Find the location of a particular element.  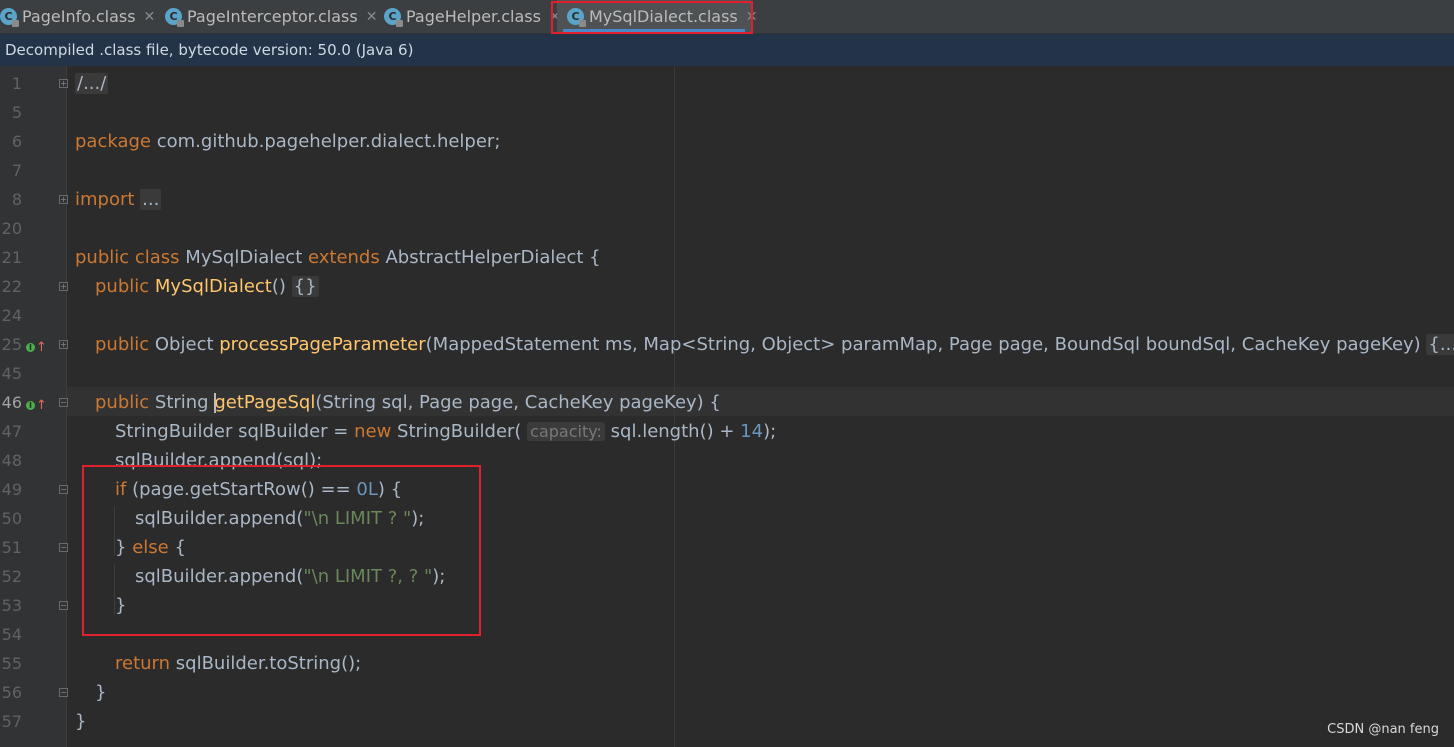

tab-pageinterceptor: C PageInterceptor.class ✕ is located at coordinates (271, 16).